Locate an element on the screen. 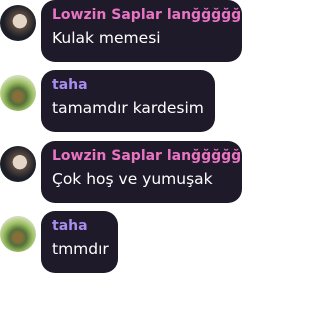  message-text: Kulak memesi is located at coordinates (106, 38).